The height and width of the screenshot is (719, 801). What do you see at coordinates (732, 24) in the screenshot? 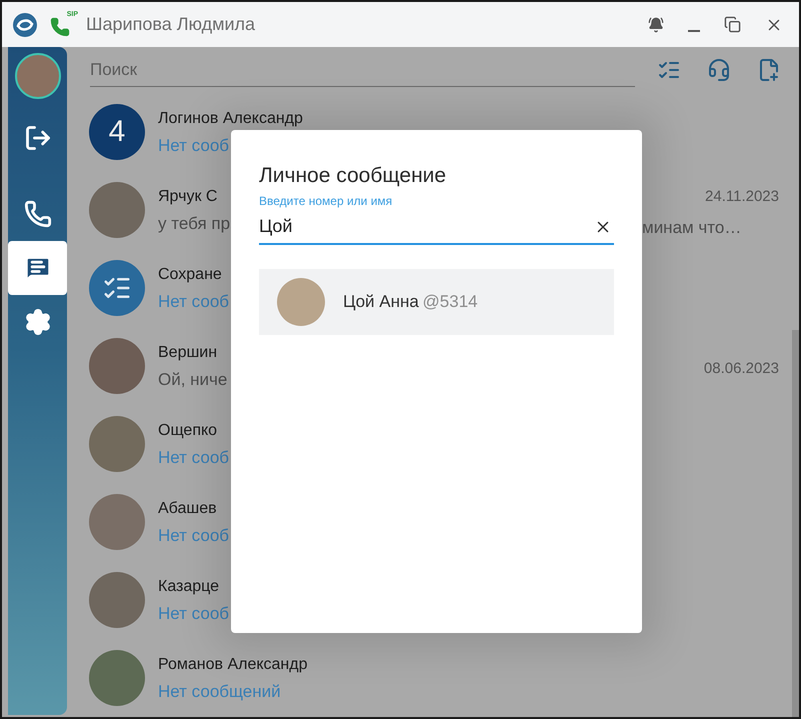
I see `restore-icon` at bounding box center [732, 24].